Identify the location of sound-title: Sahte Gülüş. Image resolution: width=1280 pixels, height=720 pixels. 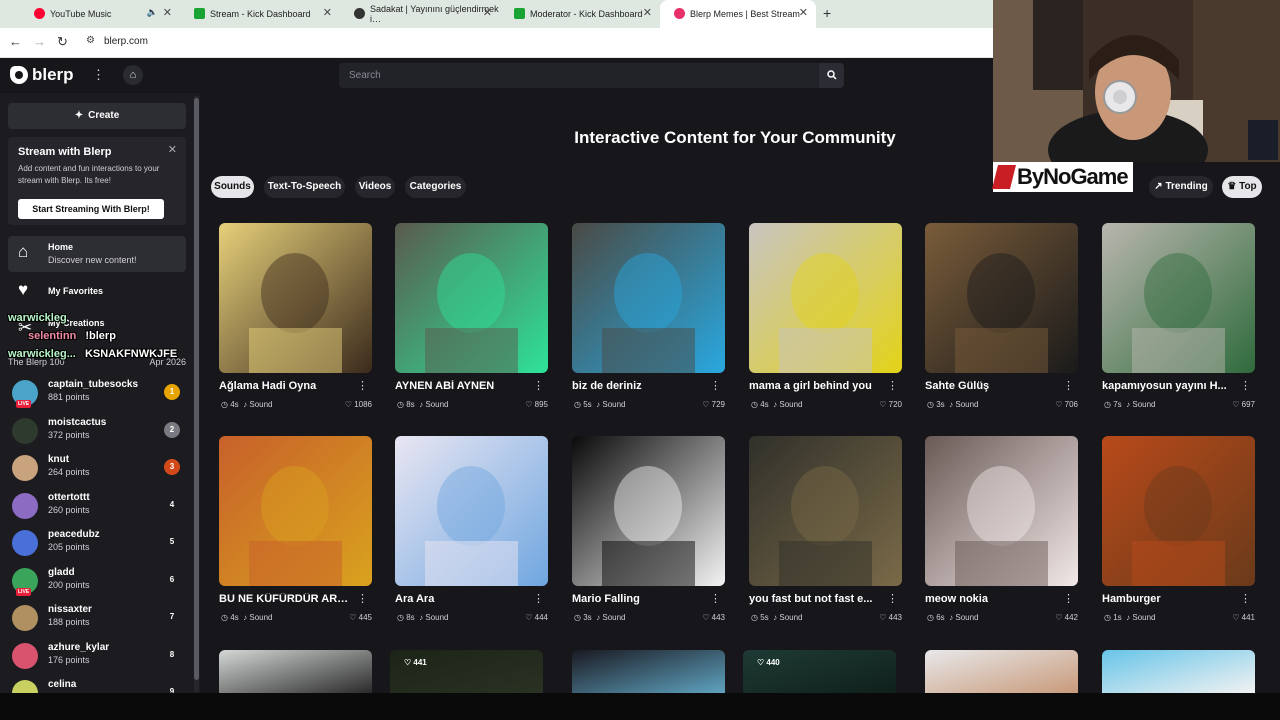
(992, 386).